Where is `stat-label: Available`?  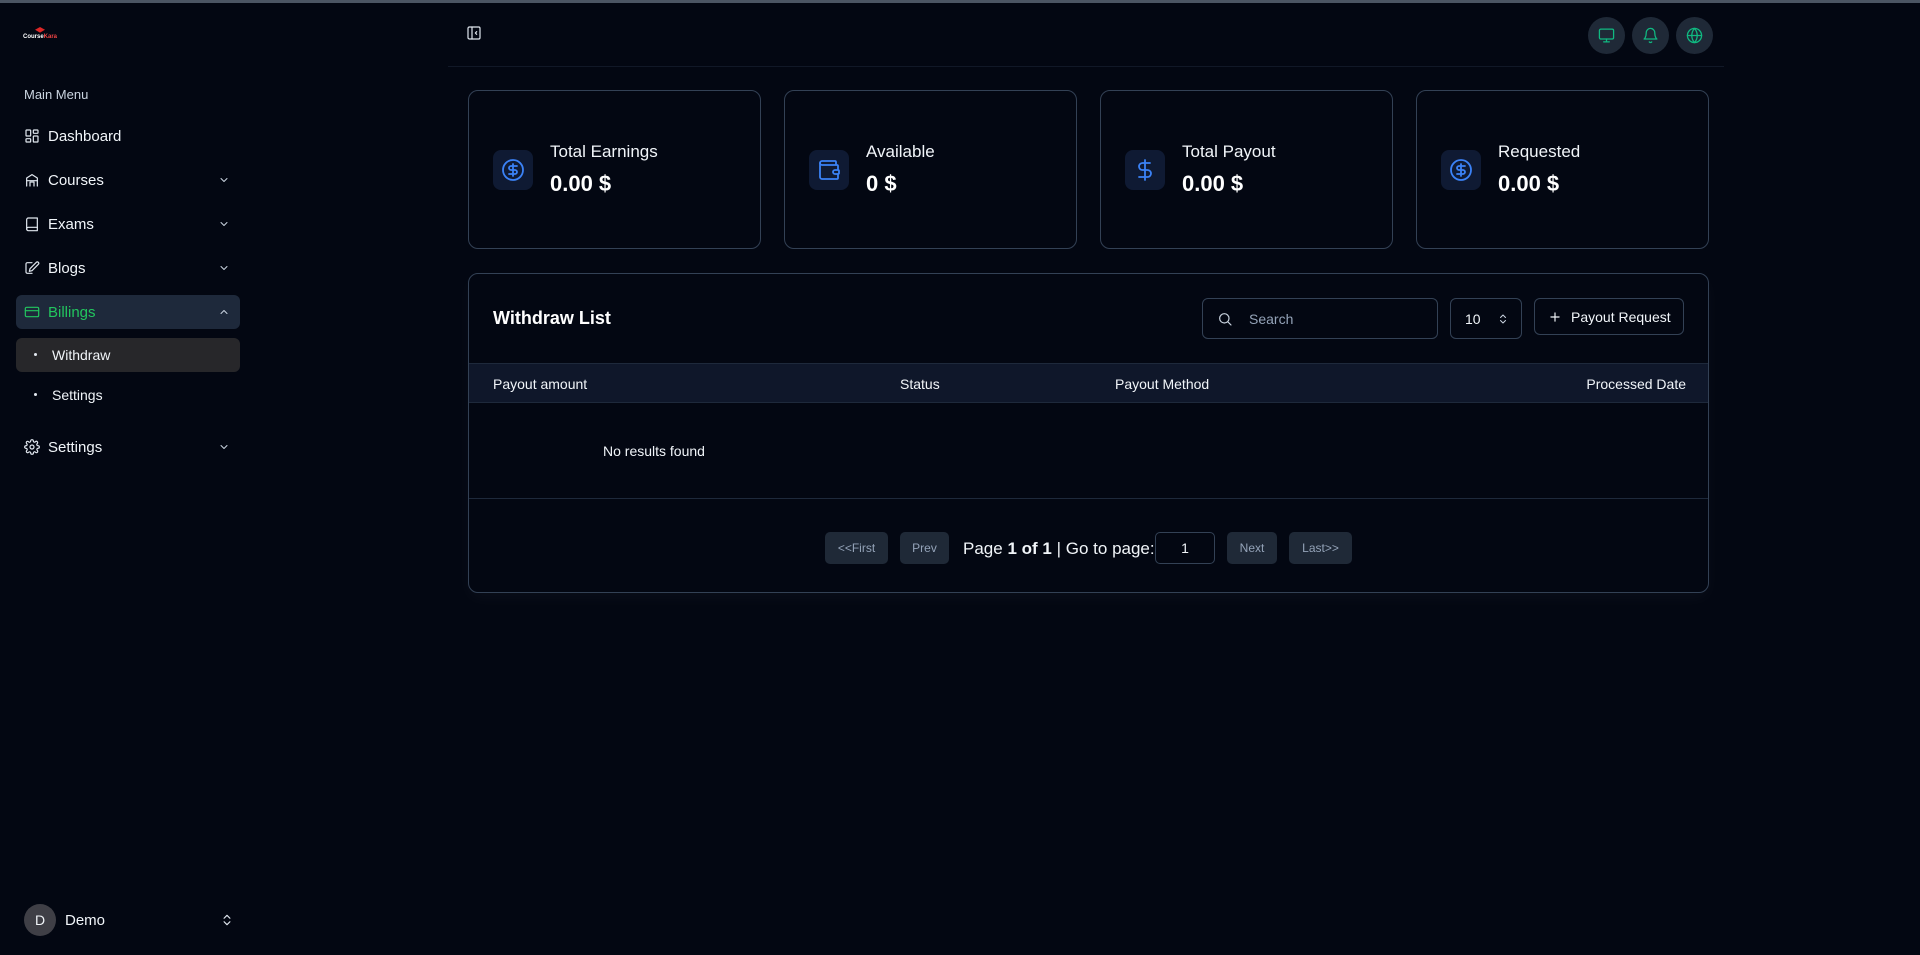
stat-label: Available is located at coordinates (900, 151).